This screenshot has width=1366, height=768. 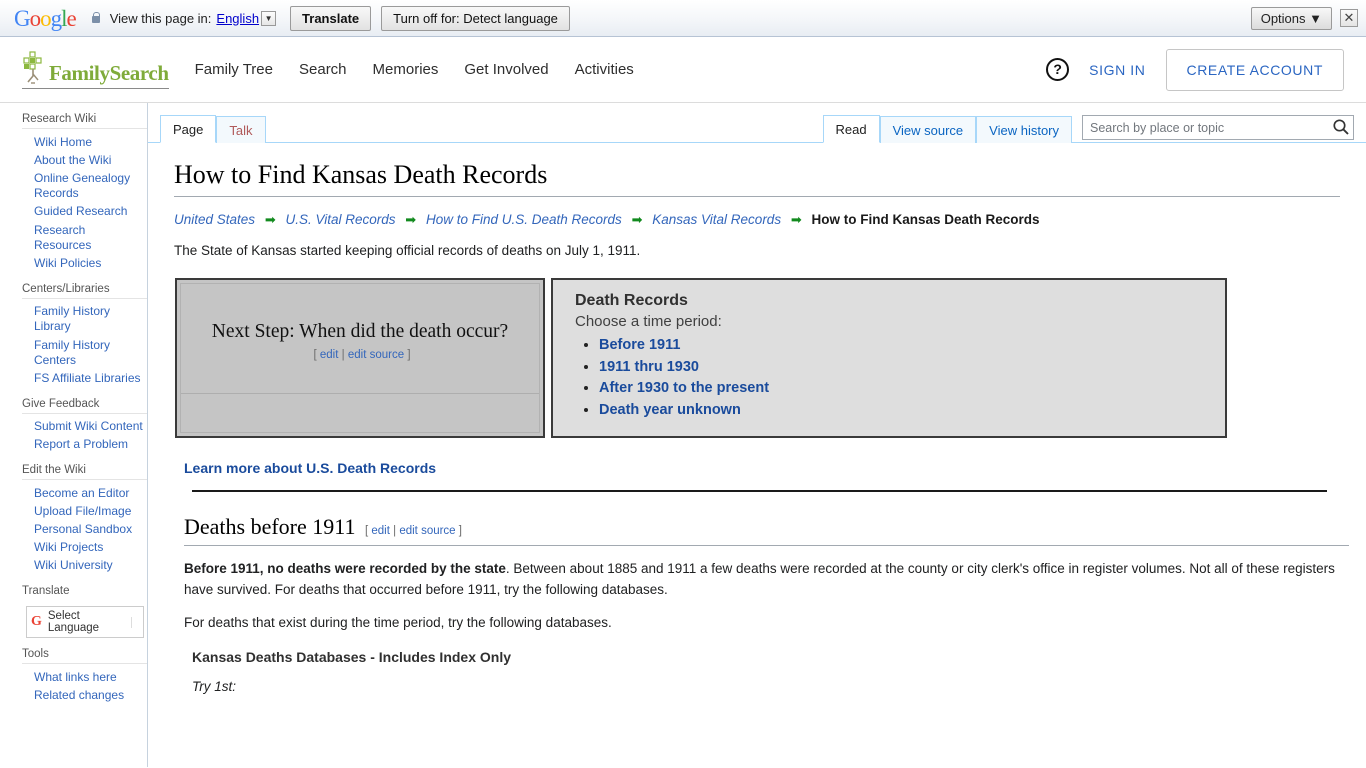 I want to click on sign-in-link: SIGN IN, so click(x=1117, y=70).